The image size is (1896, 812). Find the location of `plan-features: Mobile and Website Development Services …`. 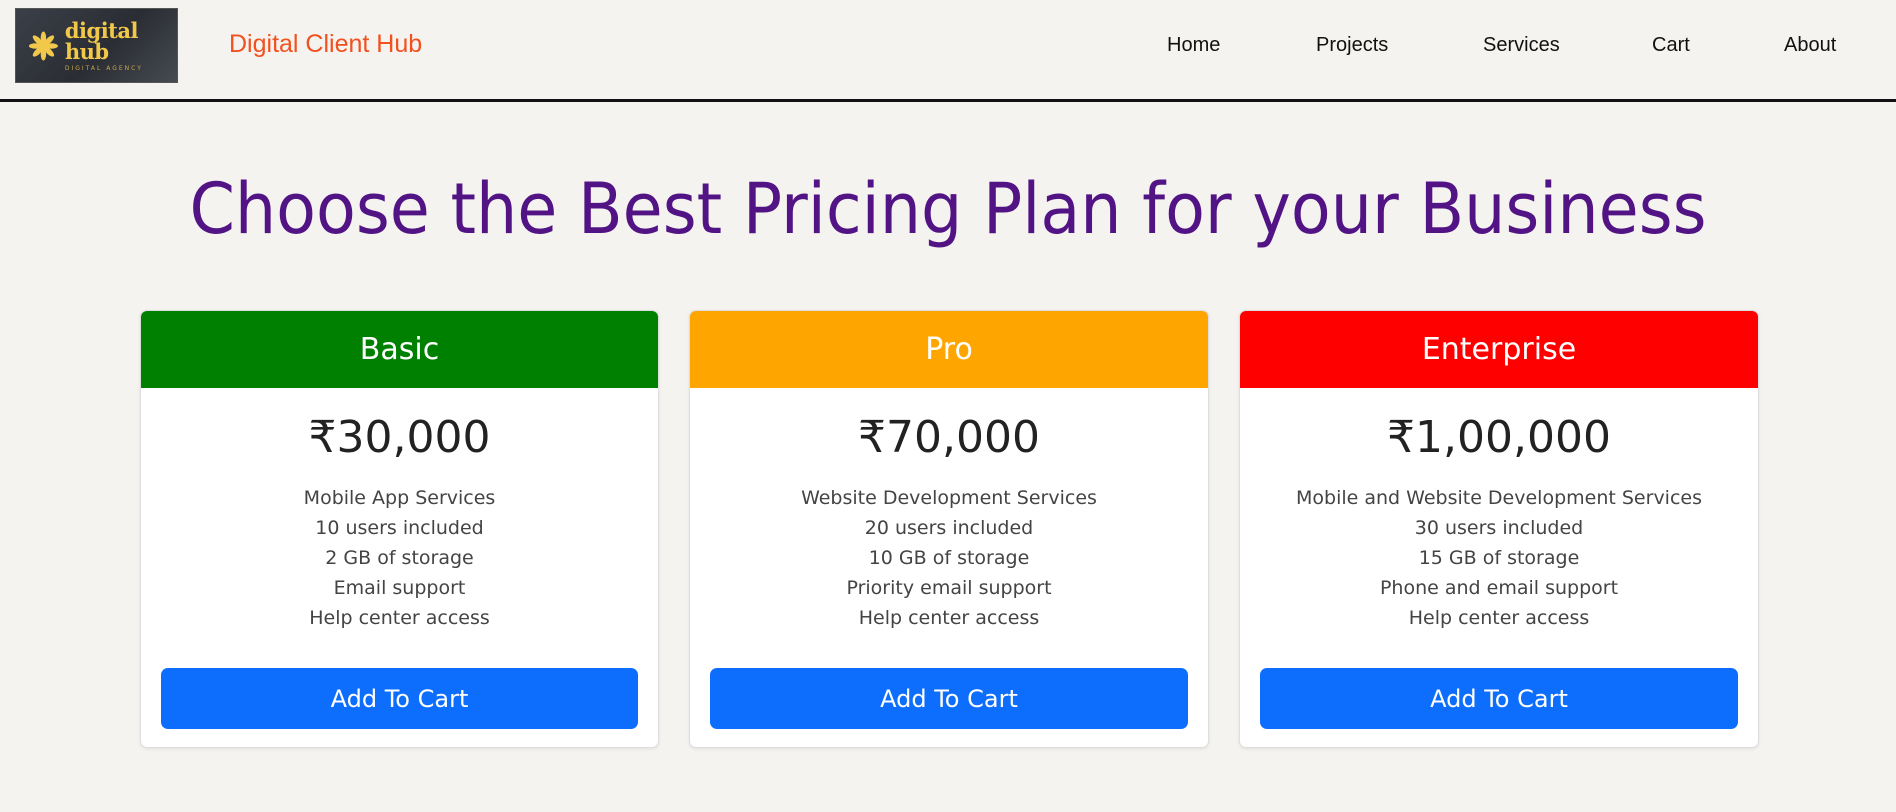

plan-features: Mobile and Website Development Services … is located at coordinates (1499, 558).